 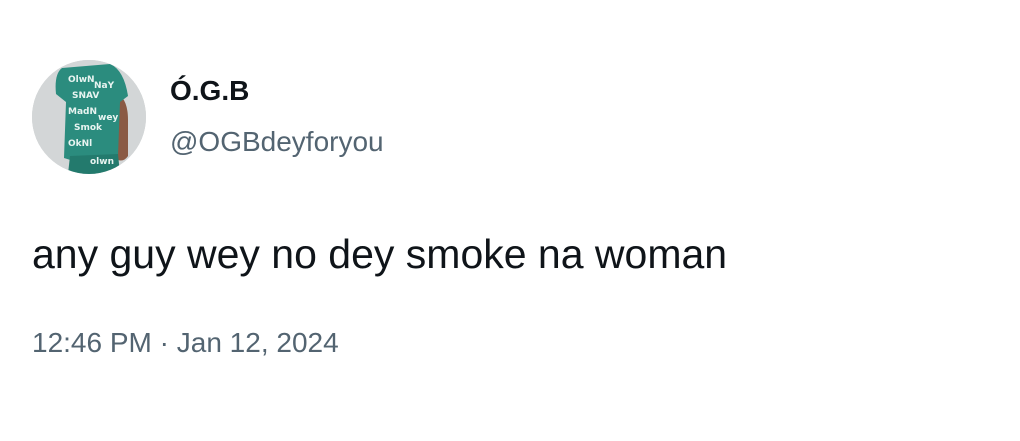 I want to click on tweet-text: any guy wey no dey smoke na woman, so click(x=380, y=254).